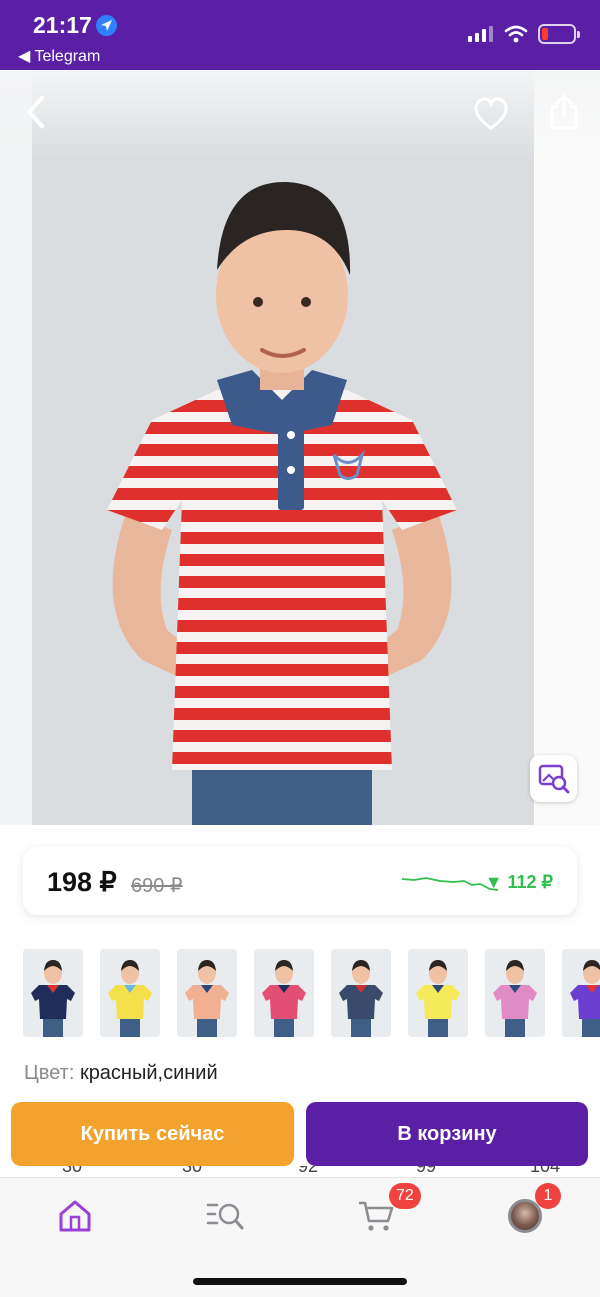  I want to click on buy-now-button: Купить сейчас, so click(152, 1134).